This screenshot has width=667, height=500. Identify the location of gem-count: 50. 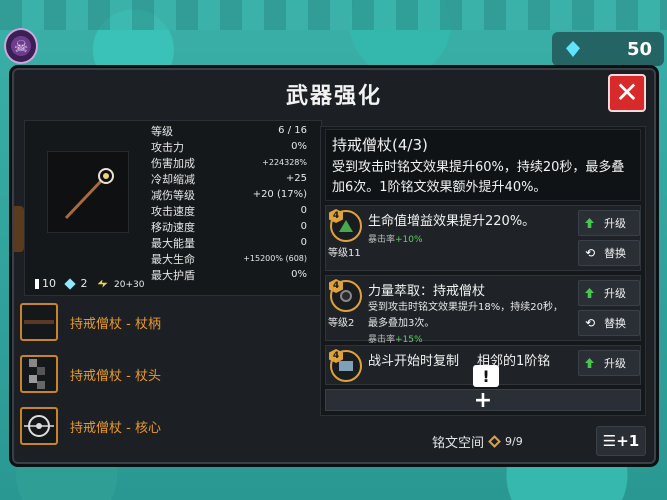
(639, 49).